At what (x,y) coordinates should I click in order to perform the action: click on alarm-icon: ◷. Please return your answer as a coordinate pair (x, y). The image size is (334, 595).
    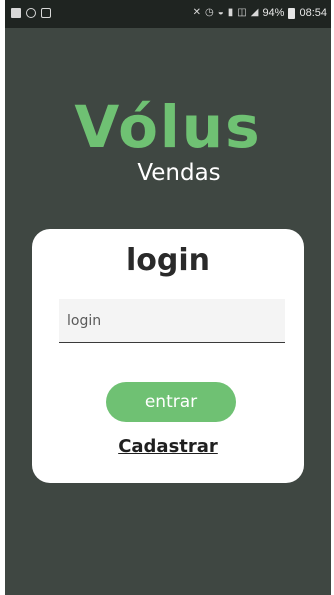
    Looking at the image, I should click on (209, 12).